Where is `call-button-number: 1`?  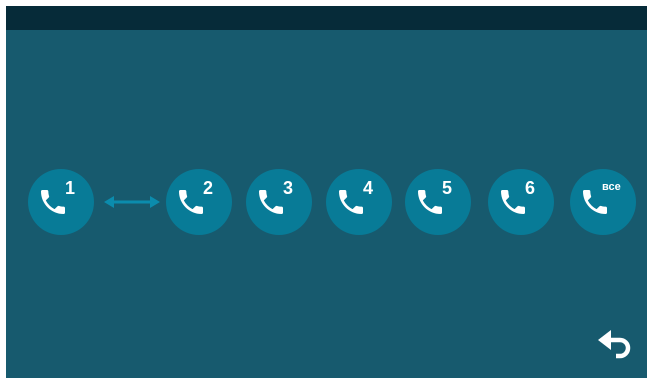 call-button-number: 1 is located at coordinates (70, 188).